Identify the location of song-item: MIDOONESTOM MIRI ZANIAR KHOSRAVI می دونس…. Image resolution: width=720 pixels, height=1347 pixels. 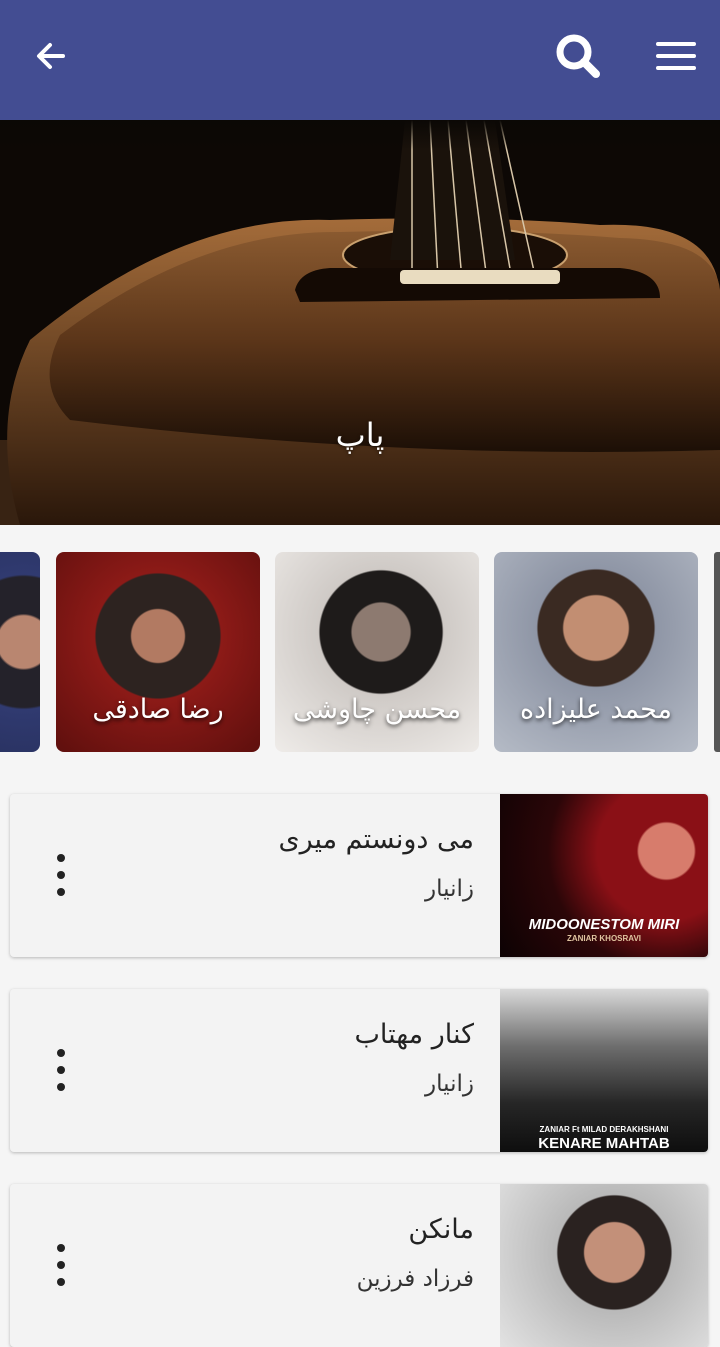
(359, 875).